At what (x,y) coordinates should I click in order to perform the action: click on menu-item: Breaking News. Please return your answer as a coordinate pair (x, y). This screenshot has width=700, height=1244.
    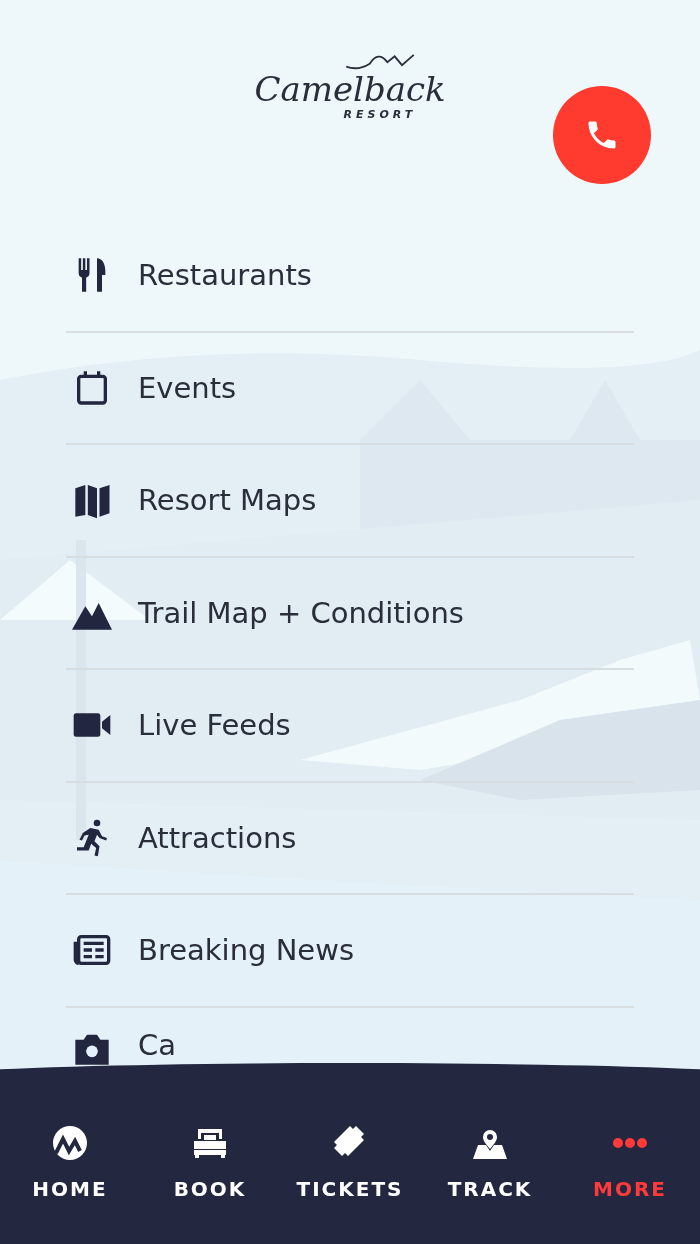
    Looking at the image, I should click on (350, 951).